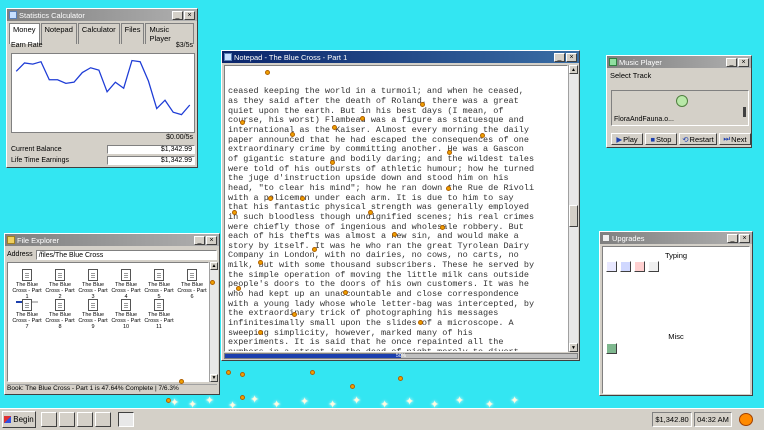 This screenshot has width=764, height=430. Describe the element at coordinates (103, 419) in the screenshot. I see `taskbar-music-icon` at that location.